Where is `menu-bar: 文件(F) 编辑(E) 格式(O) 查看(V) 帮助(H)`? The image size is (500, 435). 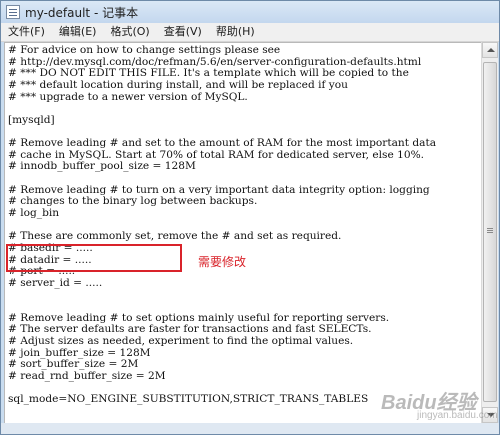 menu-bar: 文件(F) 编辑(E) 格式(O) 查看(V) 帮助(H) is located at coordinates (250, 32).